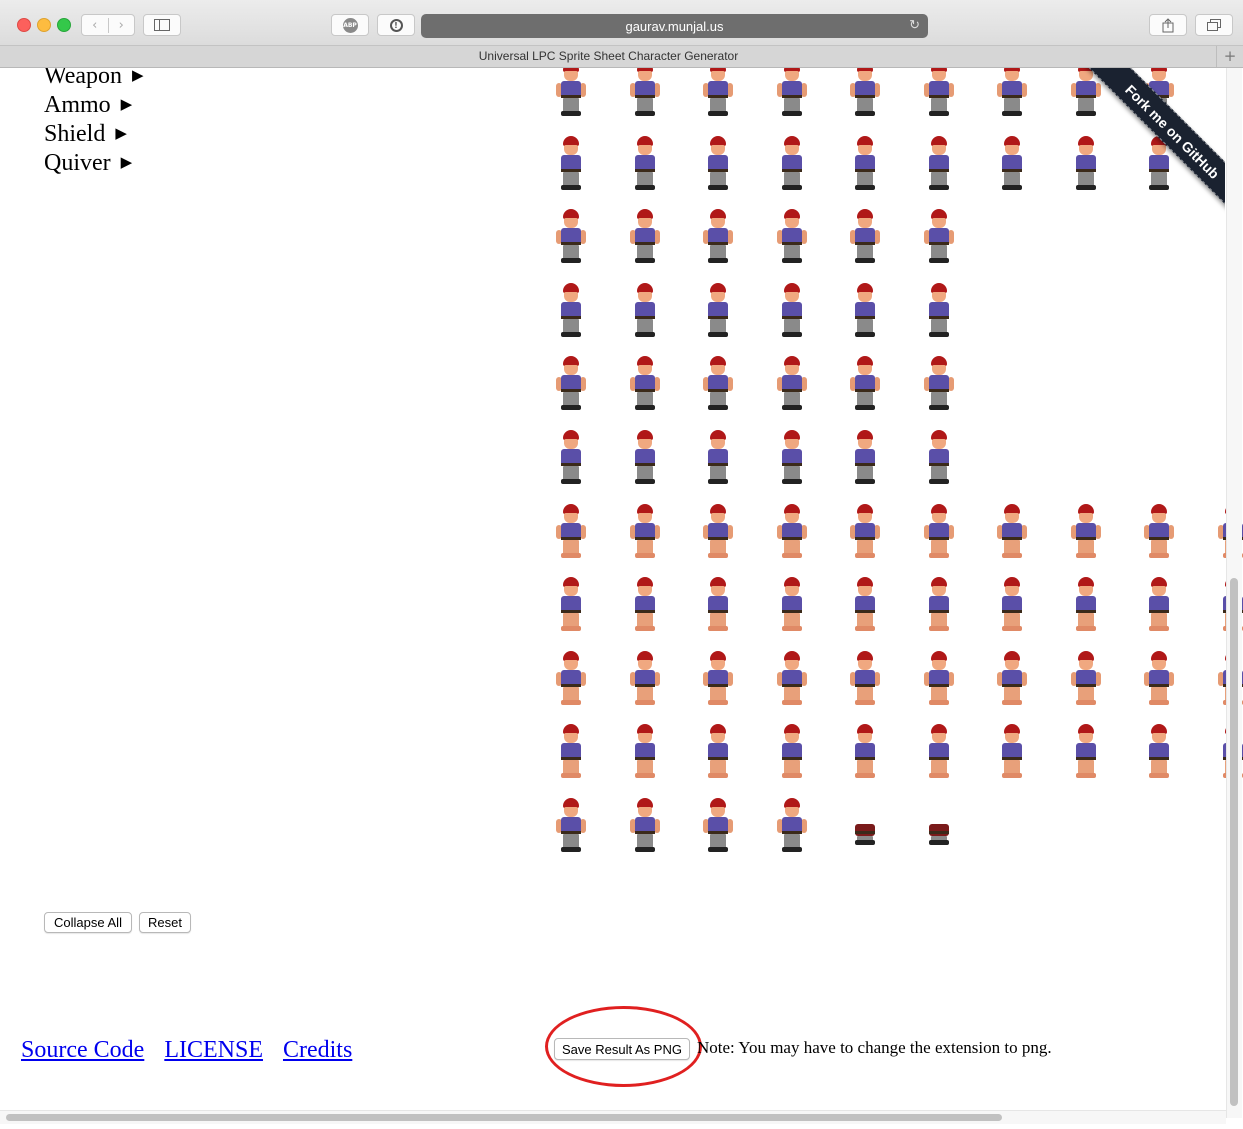  What do you see at coordinates (77, 105) in the screenshot?
I see `category-label: Ammo` at bounding box center [77, 105].